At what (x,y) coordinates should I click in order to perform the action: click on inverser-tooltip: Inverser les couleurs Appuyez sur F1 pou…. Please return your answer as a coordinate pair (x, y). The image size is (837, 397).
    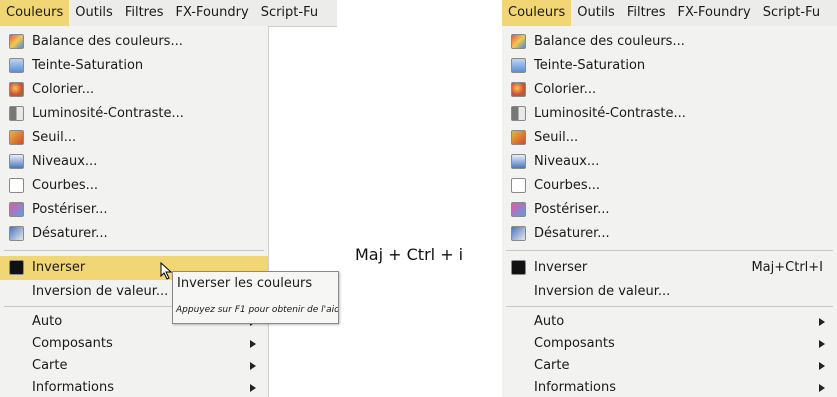
    Looking at the image, I should click on (255, 297).